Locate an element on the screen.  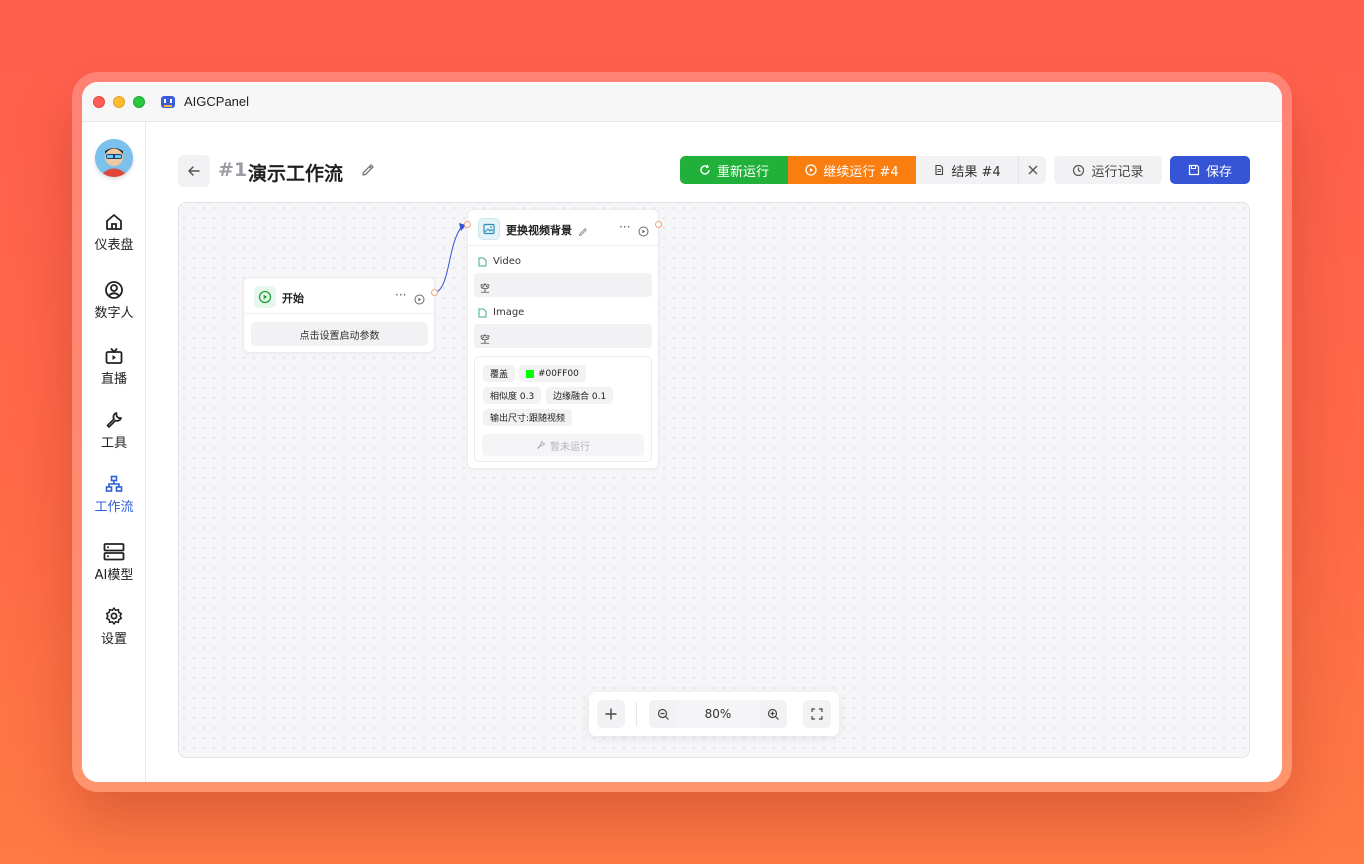
zoom-out-button is located at coordinates (663, 714).